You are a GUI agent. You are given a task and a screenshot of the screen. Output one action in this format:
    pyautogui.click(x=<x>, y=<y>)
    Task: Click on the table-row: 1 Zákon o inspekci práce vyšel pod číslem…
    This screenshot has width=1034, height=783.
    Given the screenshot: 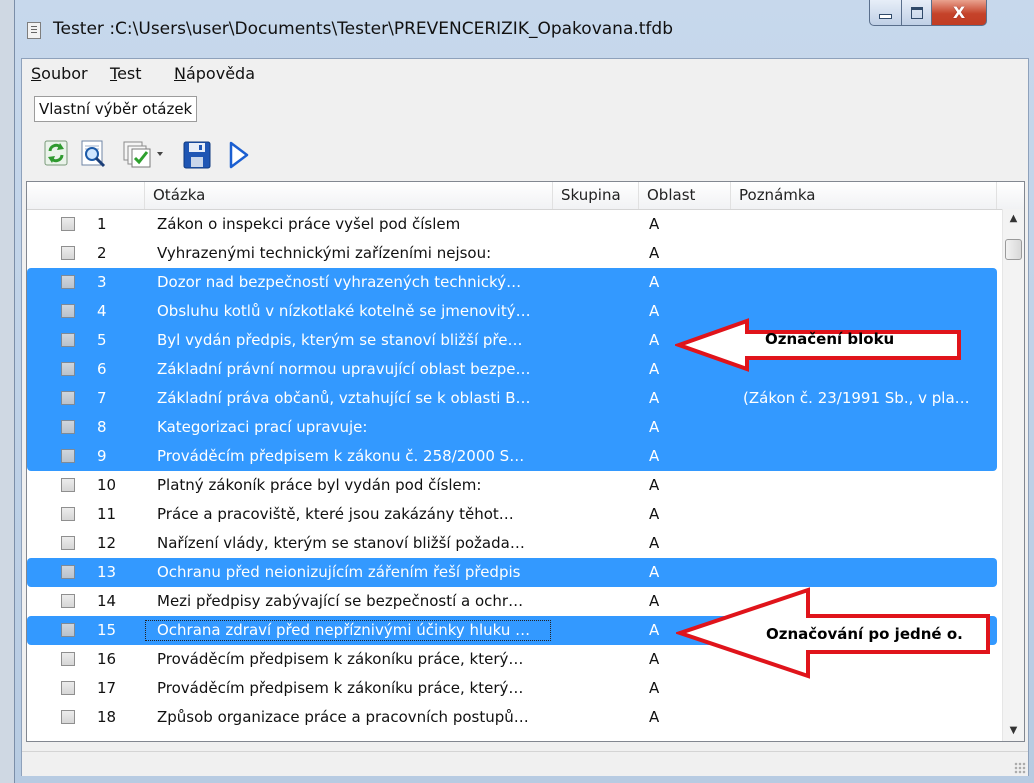 What is the action you would take?
    pyautogui.click(x=512, y=224)
    